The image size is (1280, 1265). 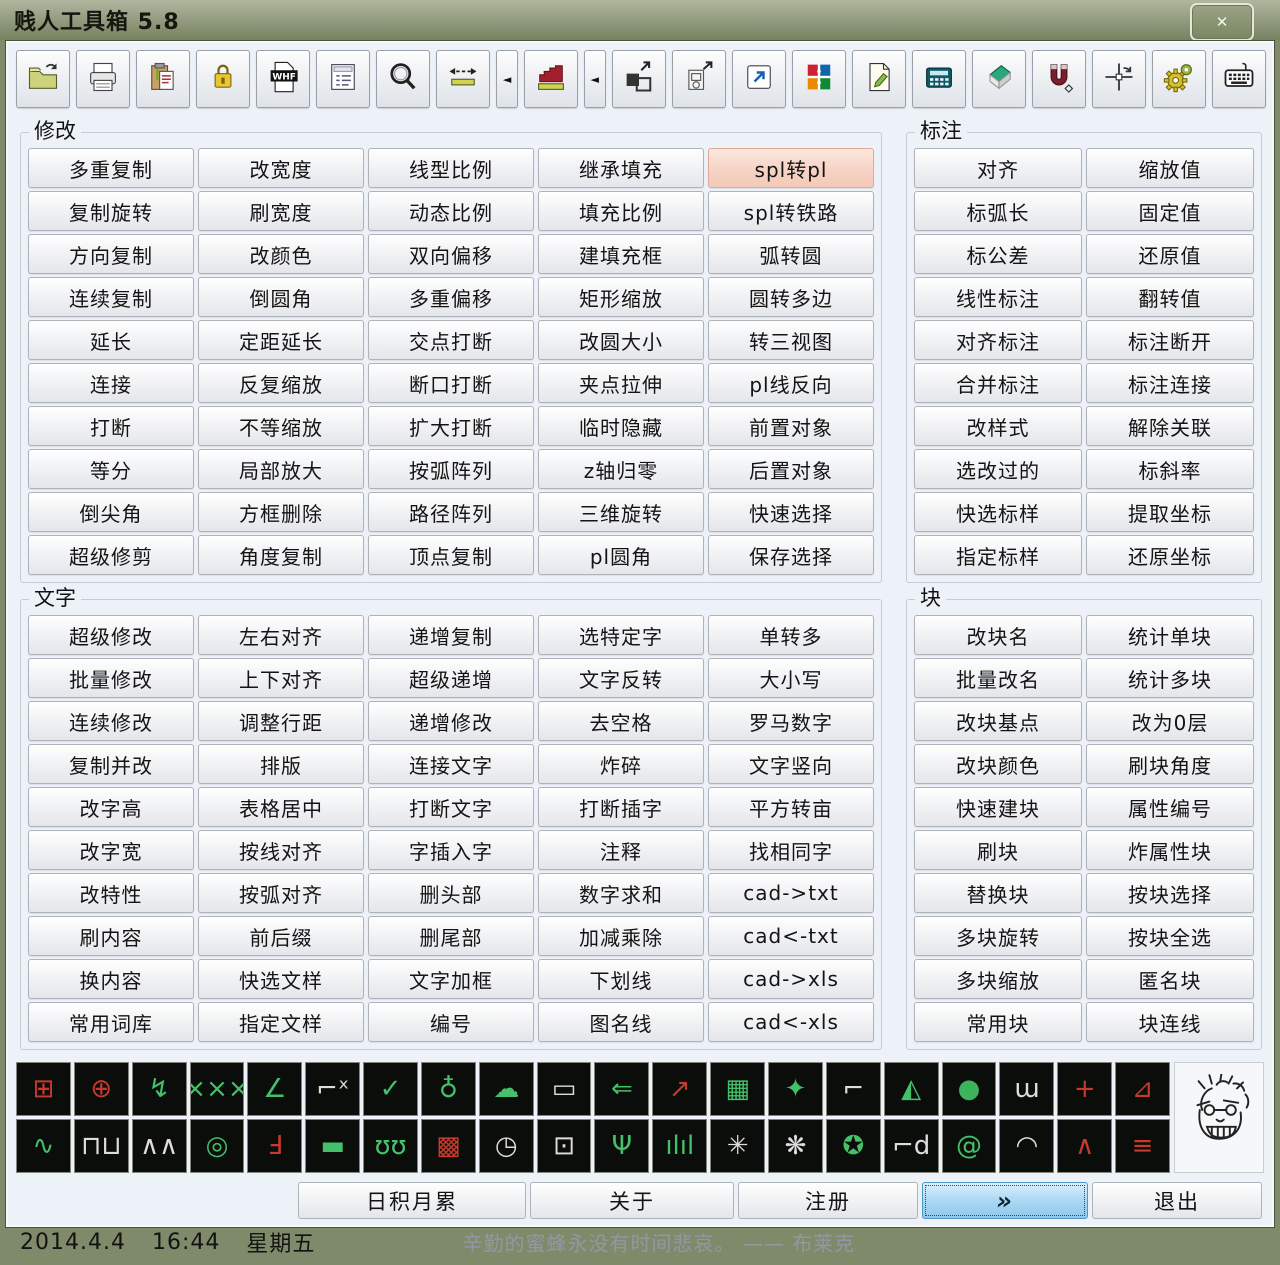 I want to click on tool-button: 属性编号, so click(x=1170, y=807).